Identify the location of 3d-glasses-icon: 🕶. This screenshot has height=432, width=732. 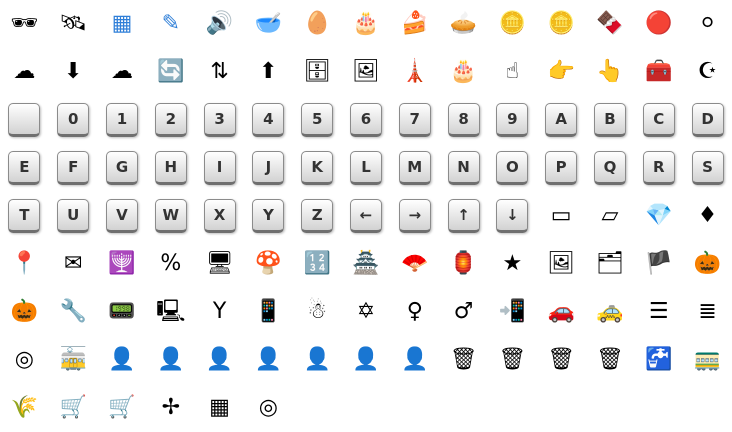
(24, 23).